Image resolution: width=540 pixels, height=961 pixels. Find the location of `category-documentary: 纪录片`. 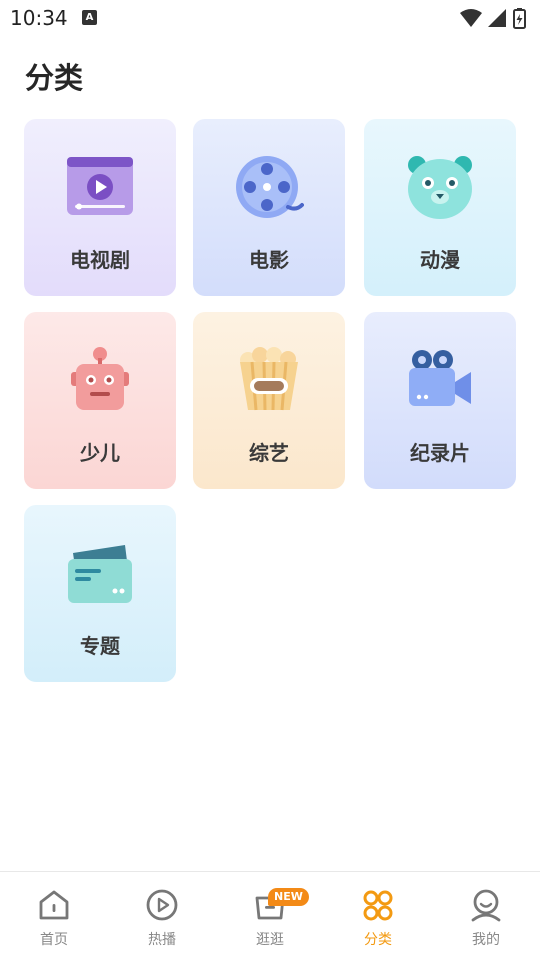

category-documentary: 纪录片 is located at coordinates (440, 400).